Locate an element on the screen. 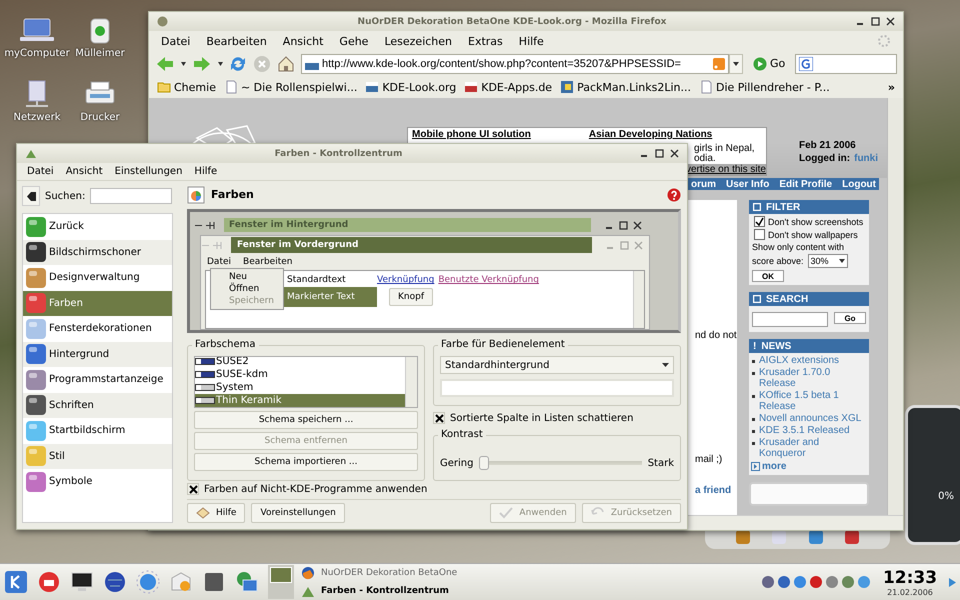 The height and width of the screenshot is (600, 960). ok-button: OK is located at coordinates (768, 276).